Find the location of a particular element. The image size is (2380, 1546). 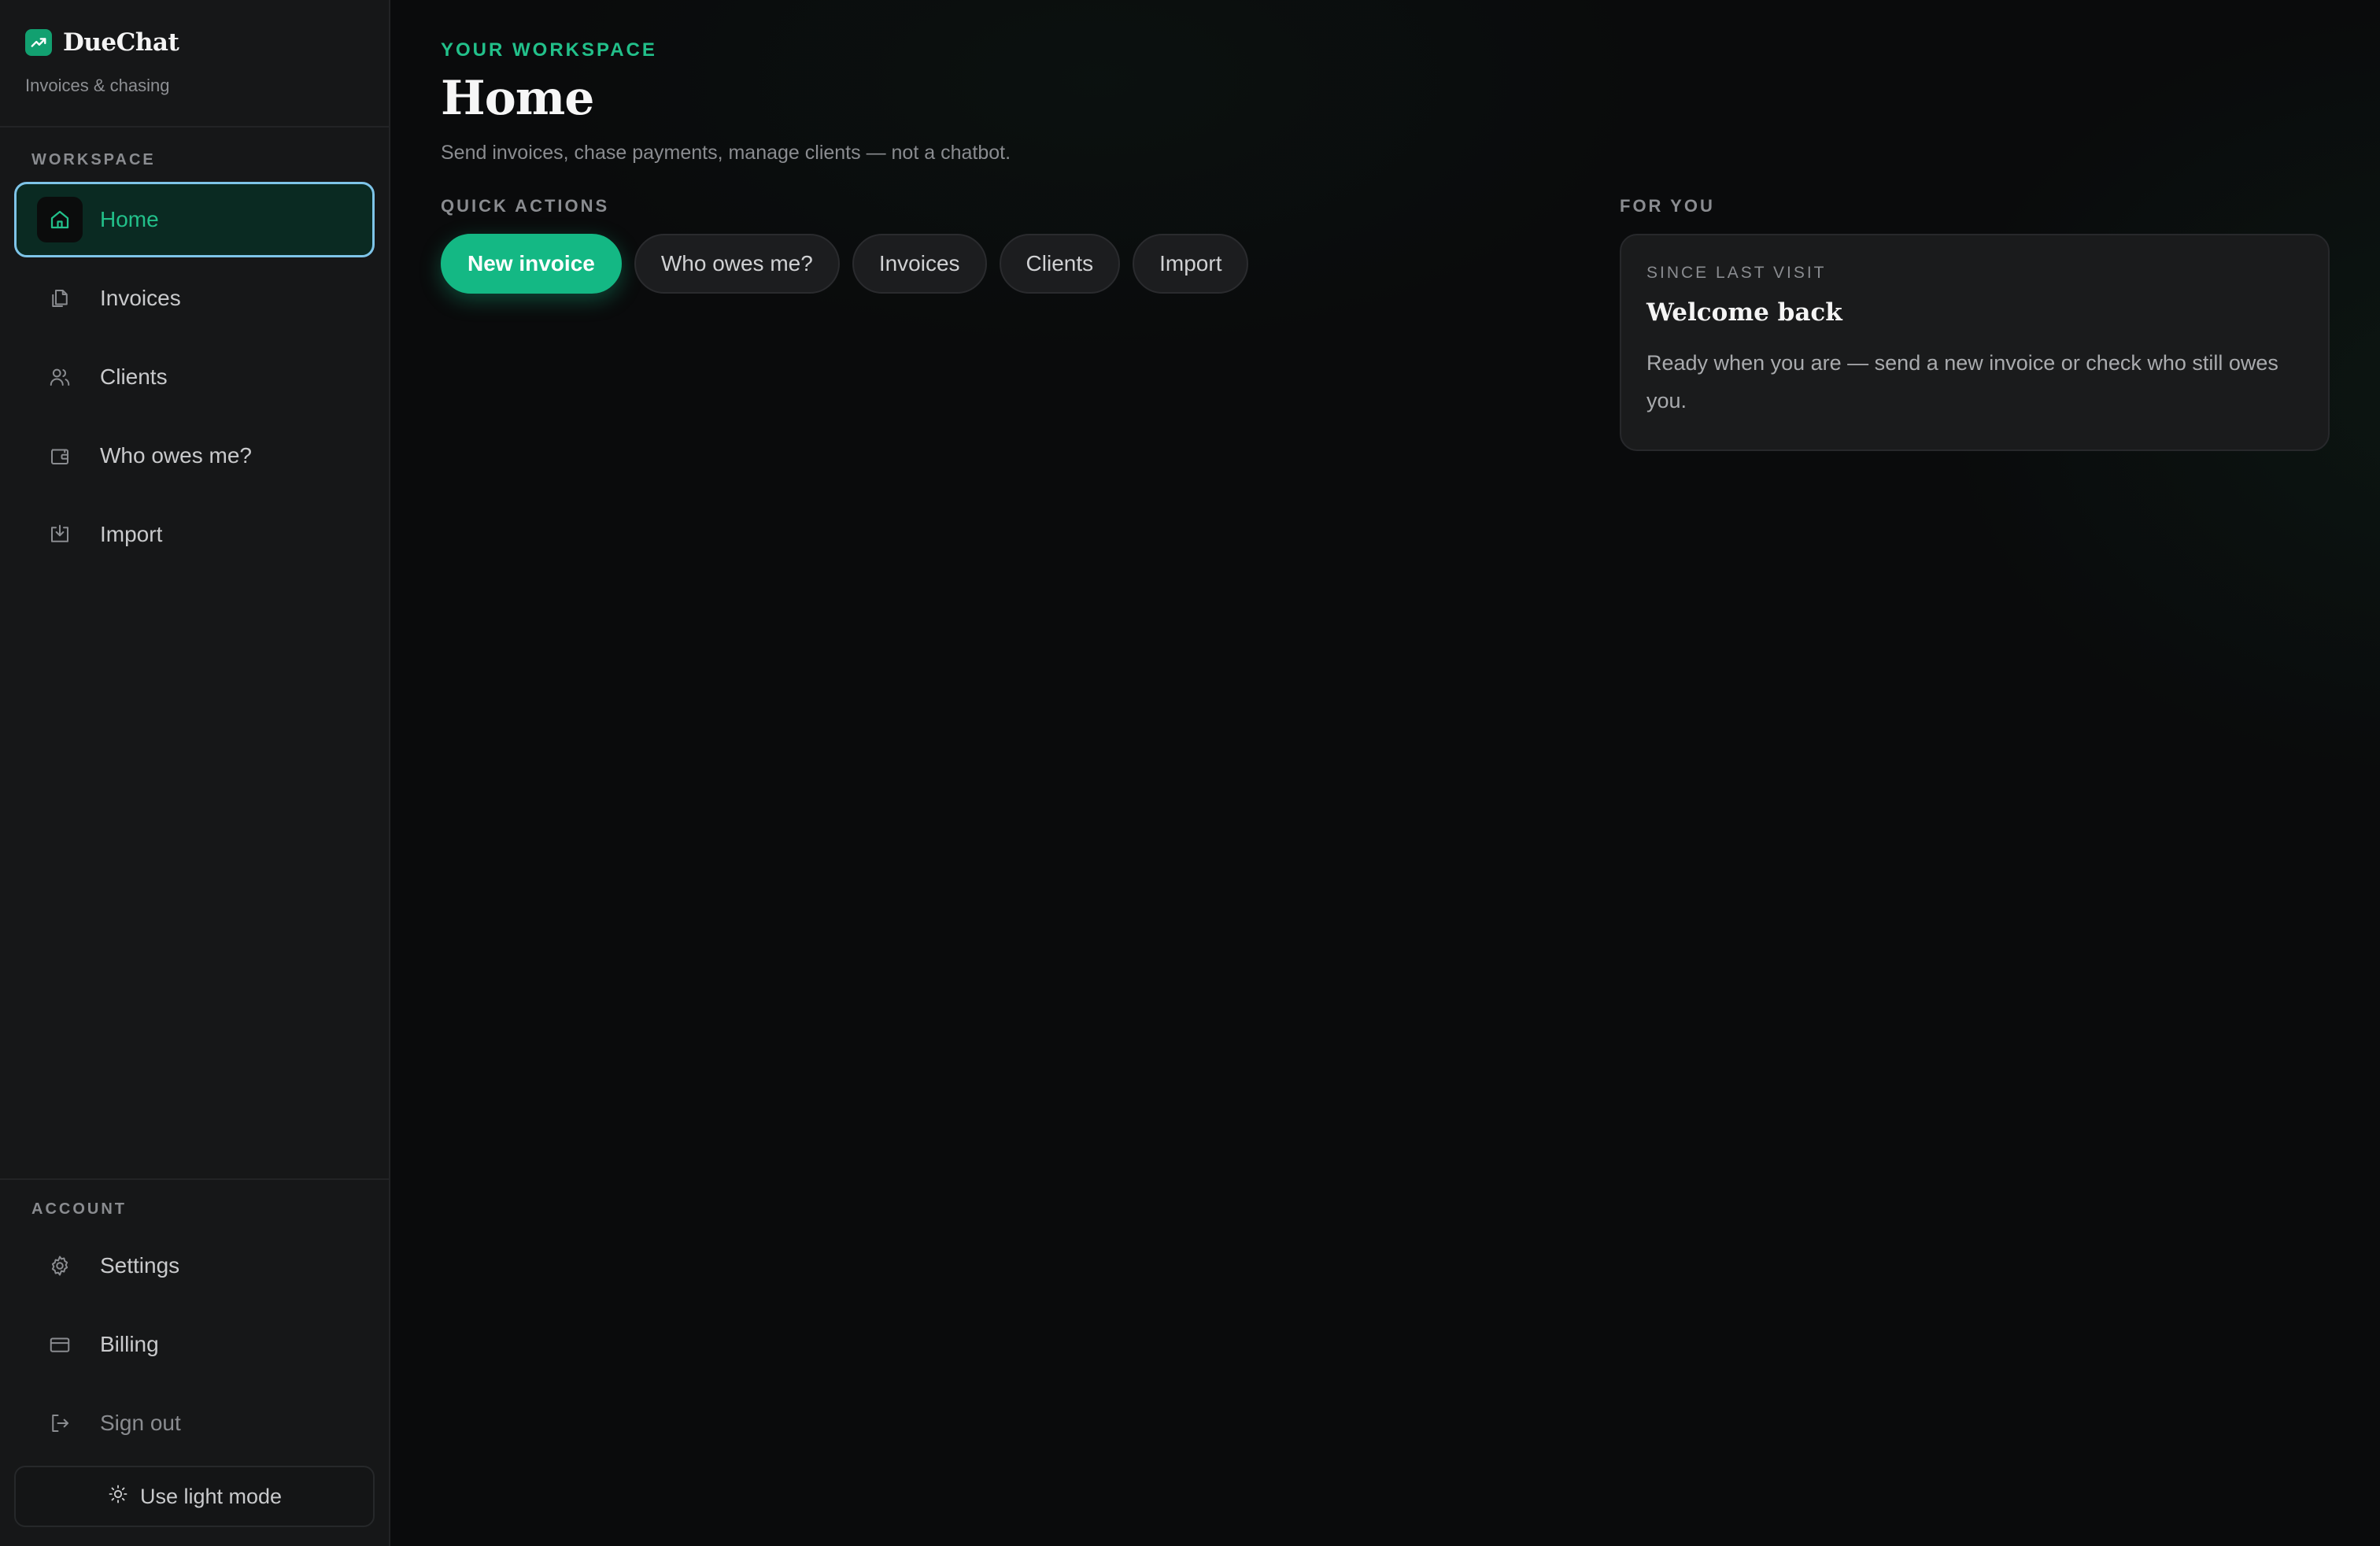

sun-icon is located at coordinates (118, 1497).